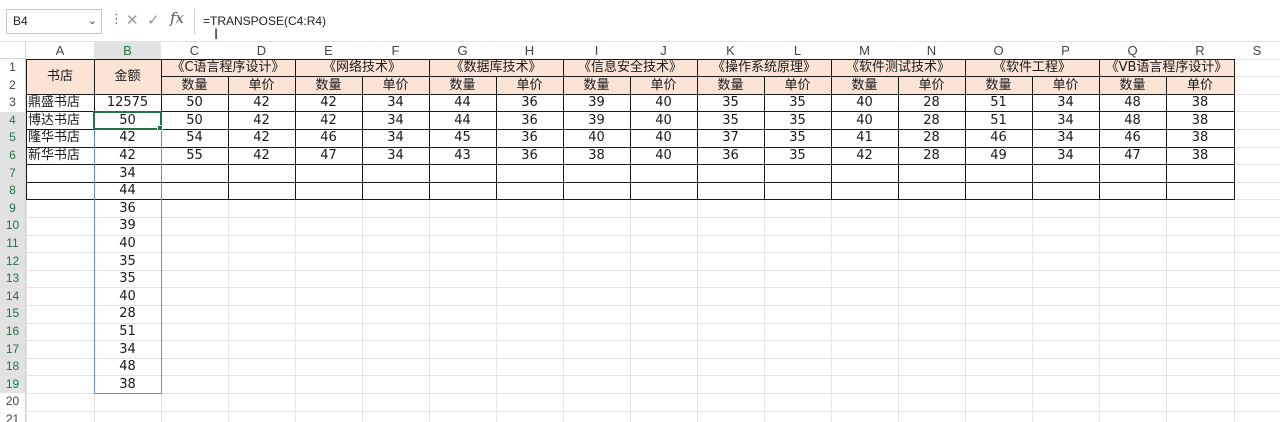 The height and width of the screenshot is (422, 1280). What do you see at coordinates (496, 68) in the screenshot?
I see `book-title-cell: 《数据库技术》` at bounding box center [496, 68].